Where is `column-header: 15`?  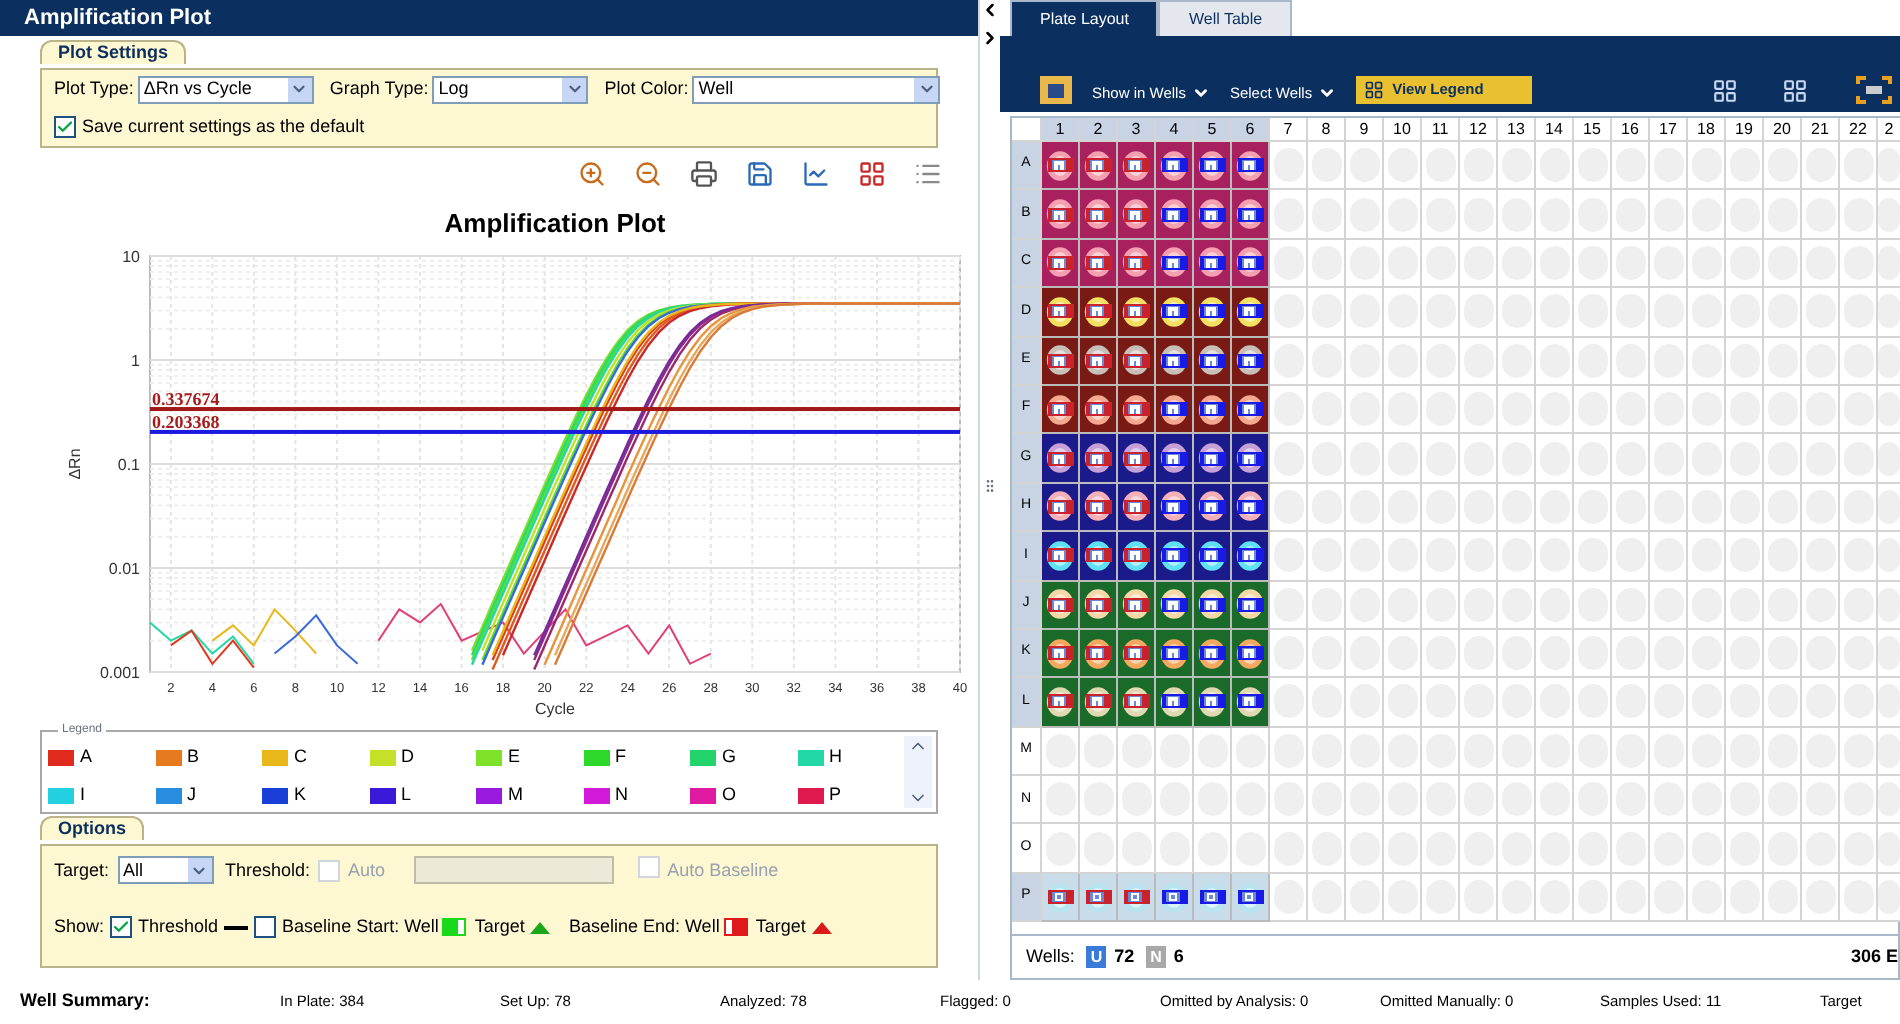
column-header: 15 is located at coordinates (1593, 130).